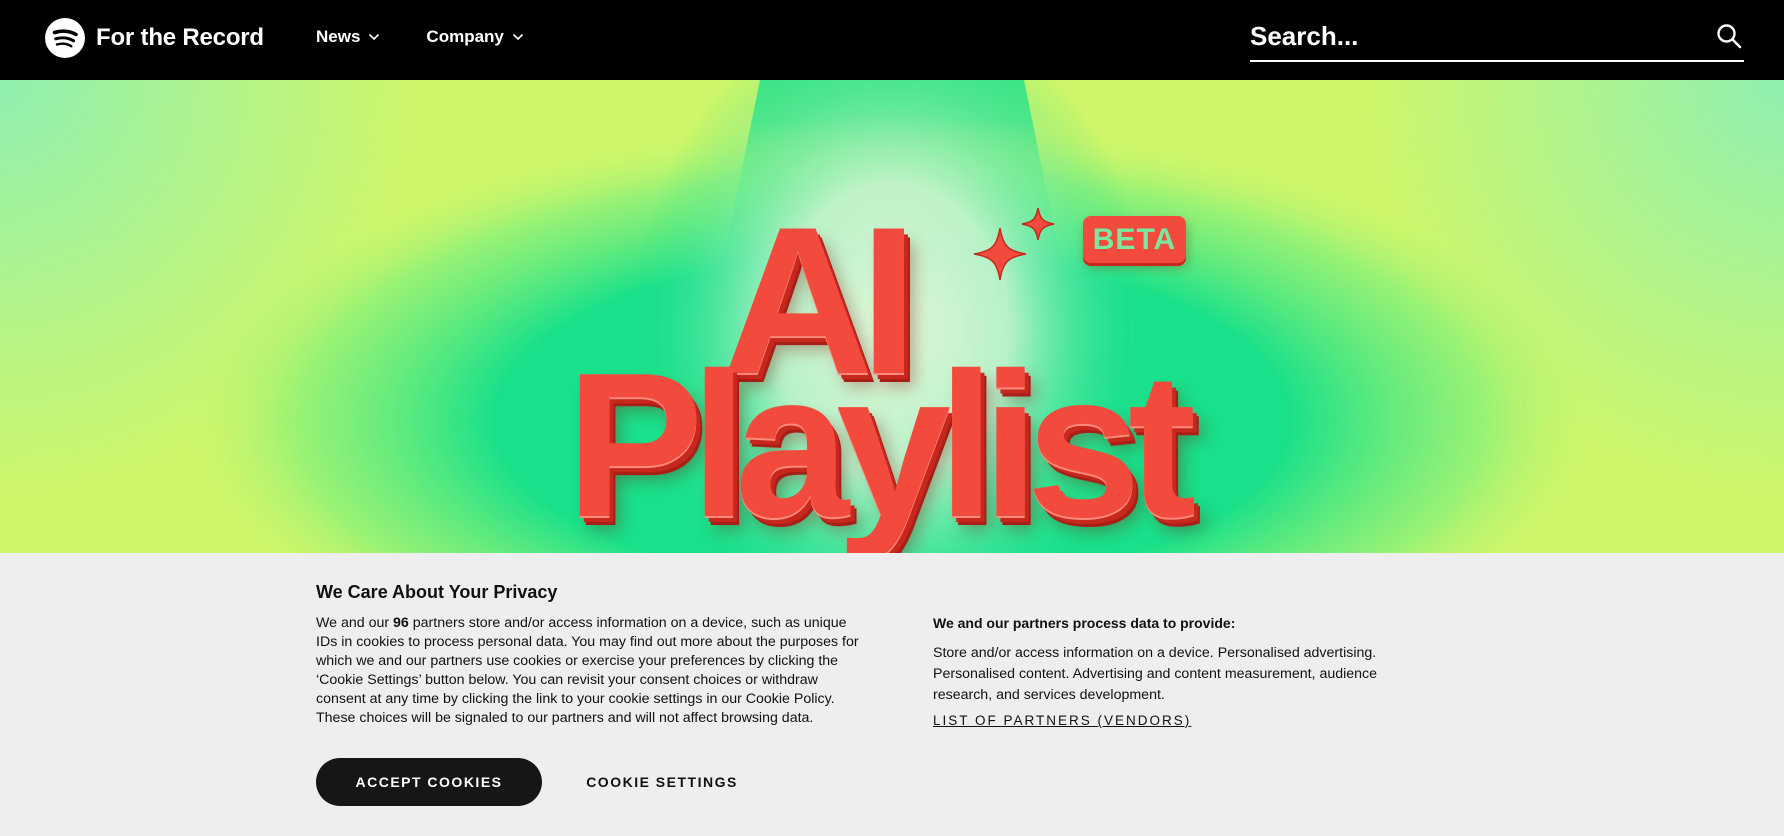 The image size is (1784, 836). Describe the element at coordinates (1014, 244) in the screenshot. I see `sparkle-icon` at that location.